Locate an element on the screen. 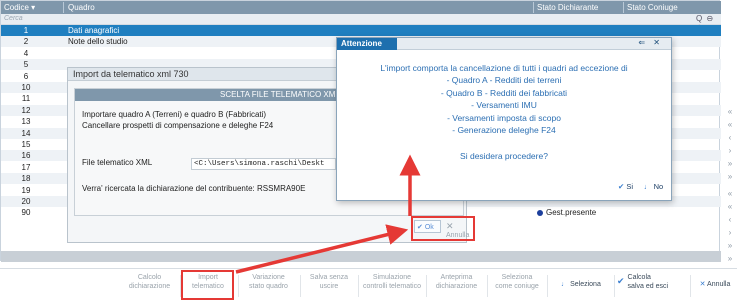  no-label: No is located at coordinates (658, 186).